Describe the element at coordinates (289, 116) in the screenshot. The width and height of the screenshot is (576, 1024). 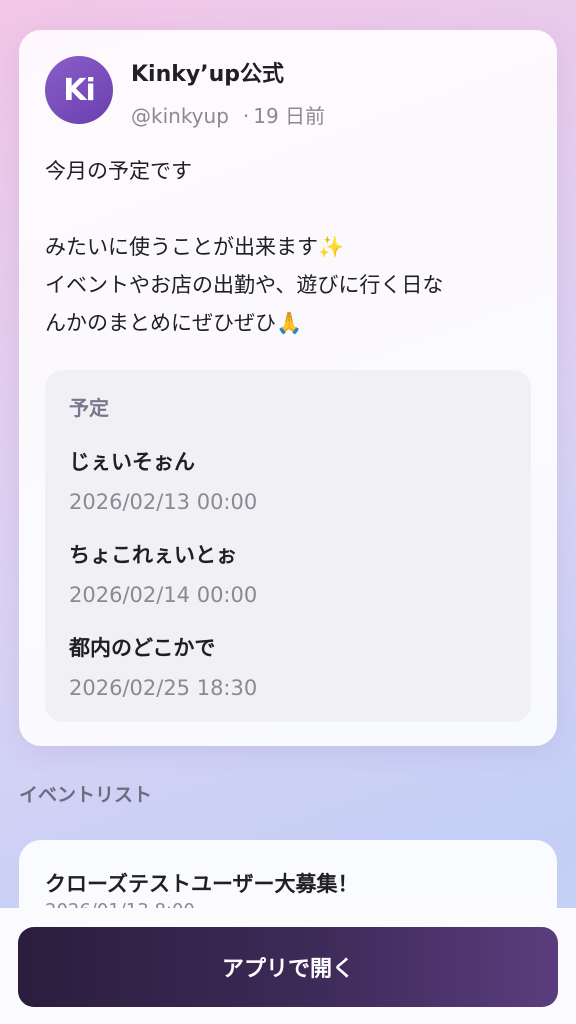
I see `post-time: 19 日前` at that location.